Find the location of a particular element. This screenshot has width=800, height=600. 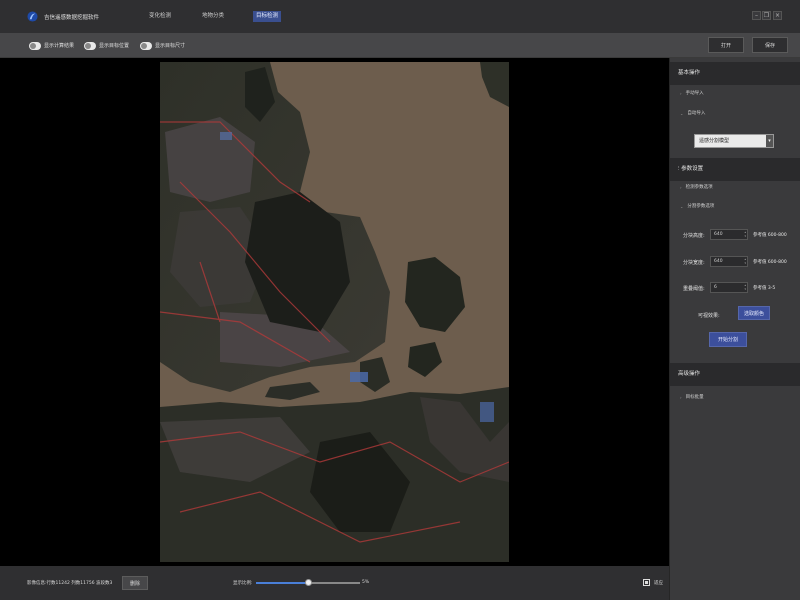

app-title: 吉信遥感数据挖掘软件 is located at coordinates (72, 18).